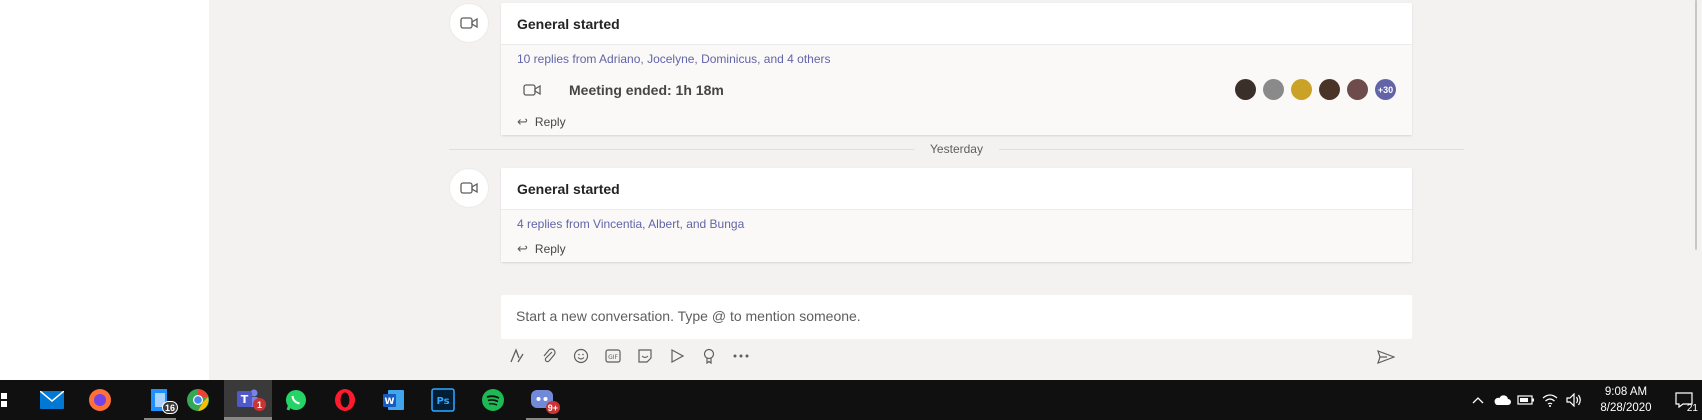 Image resolution: width=1702 pixels, height=420 pixels. Describe the element at coordinates (1502, 400) in the screenshot. I see `onedrive-cloud-icon` at that location.